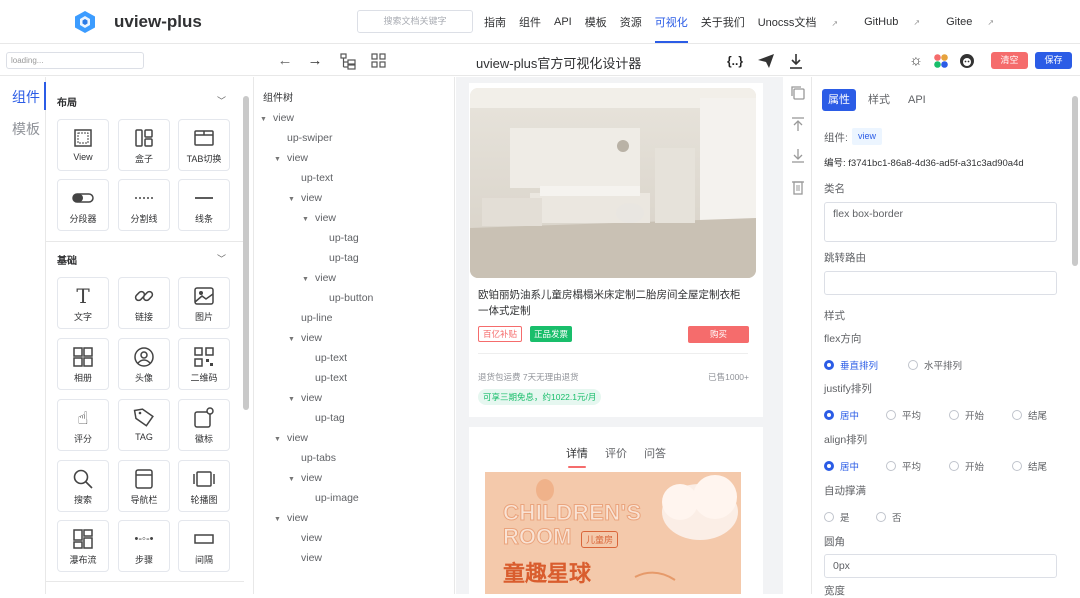  Describe the element at coordinates (312, 458) in the screenshot. I see `tree-node: up-tabs` at that location.